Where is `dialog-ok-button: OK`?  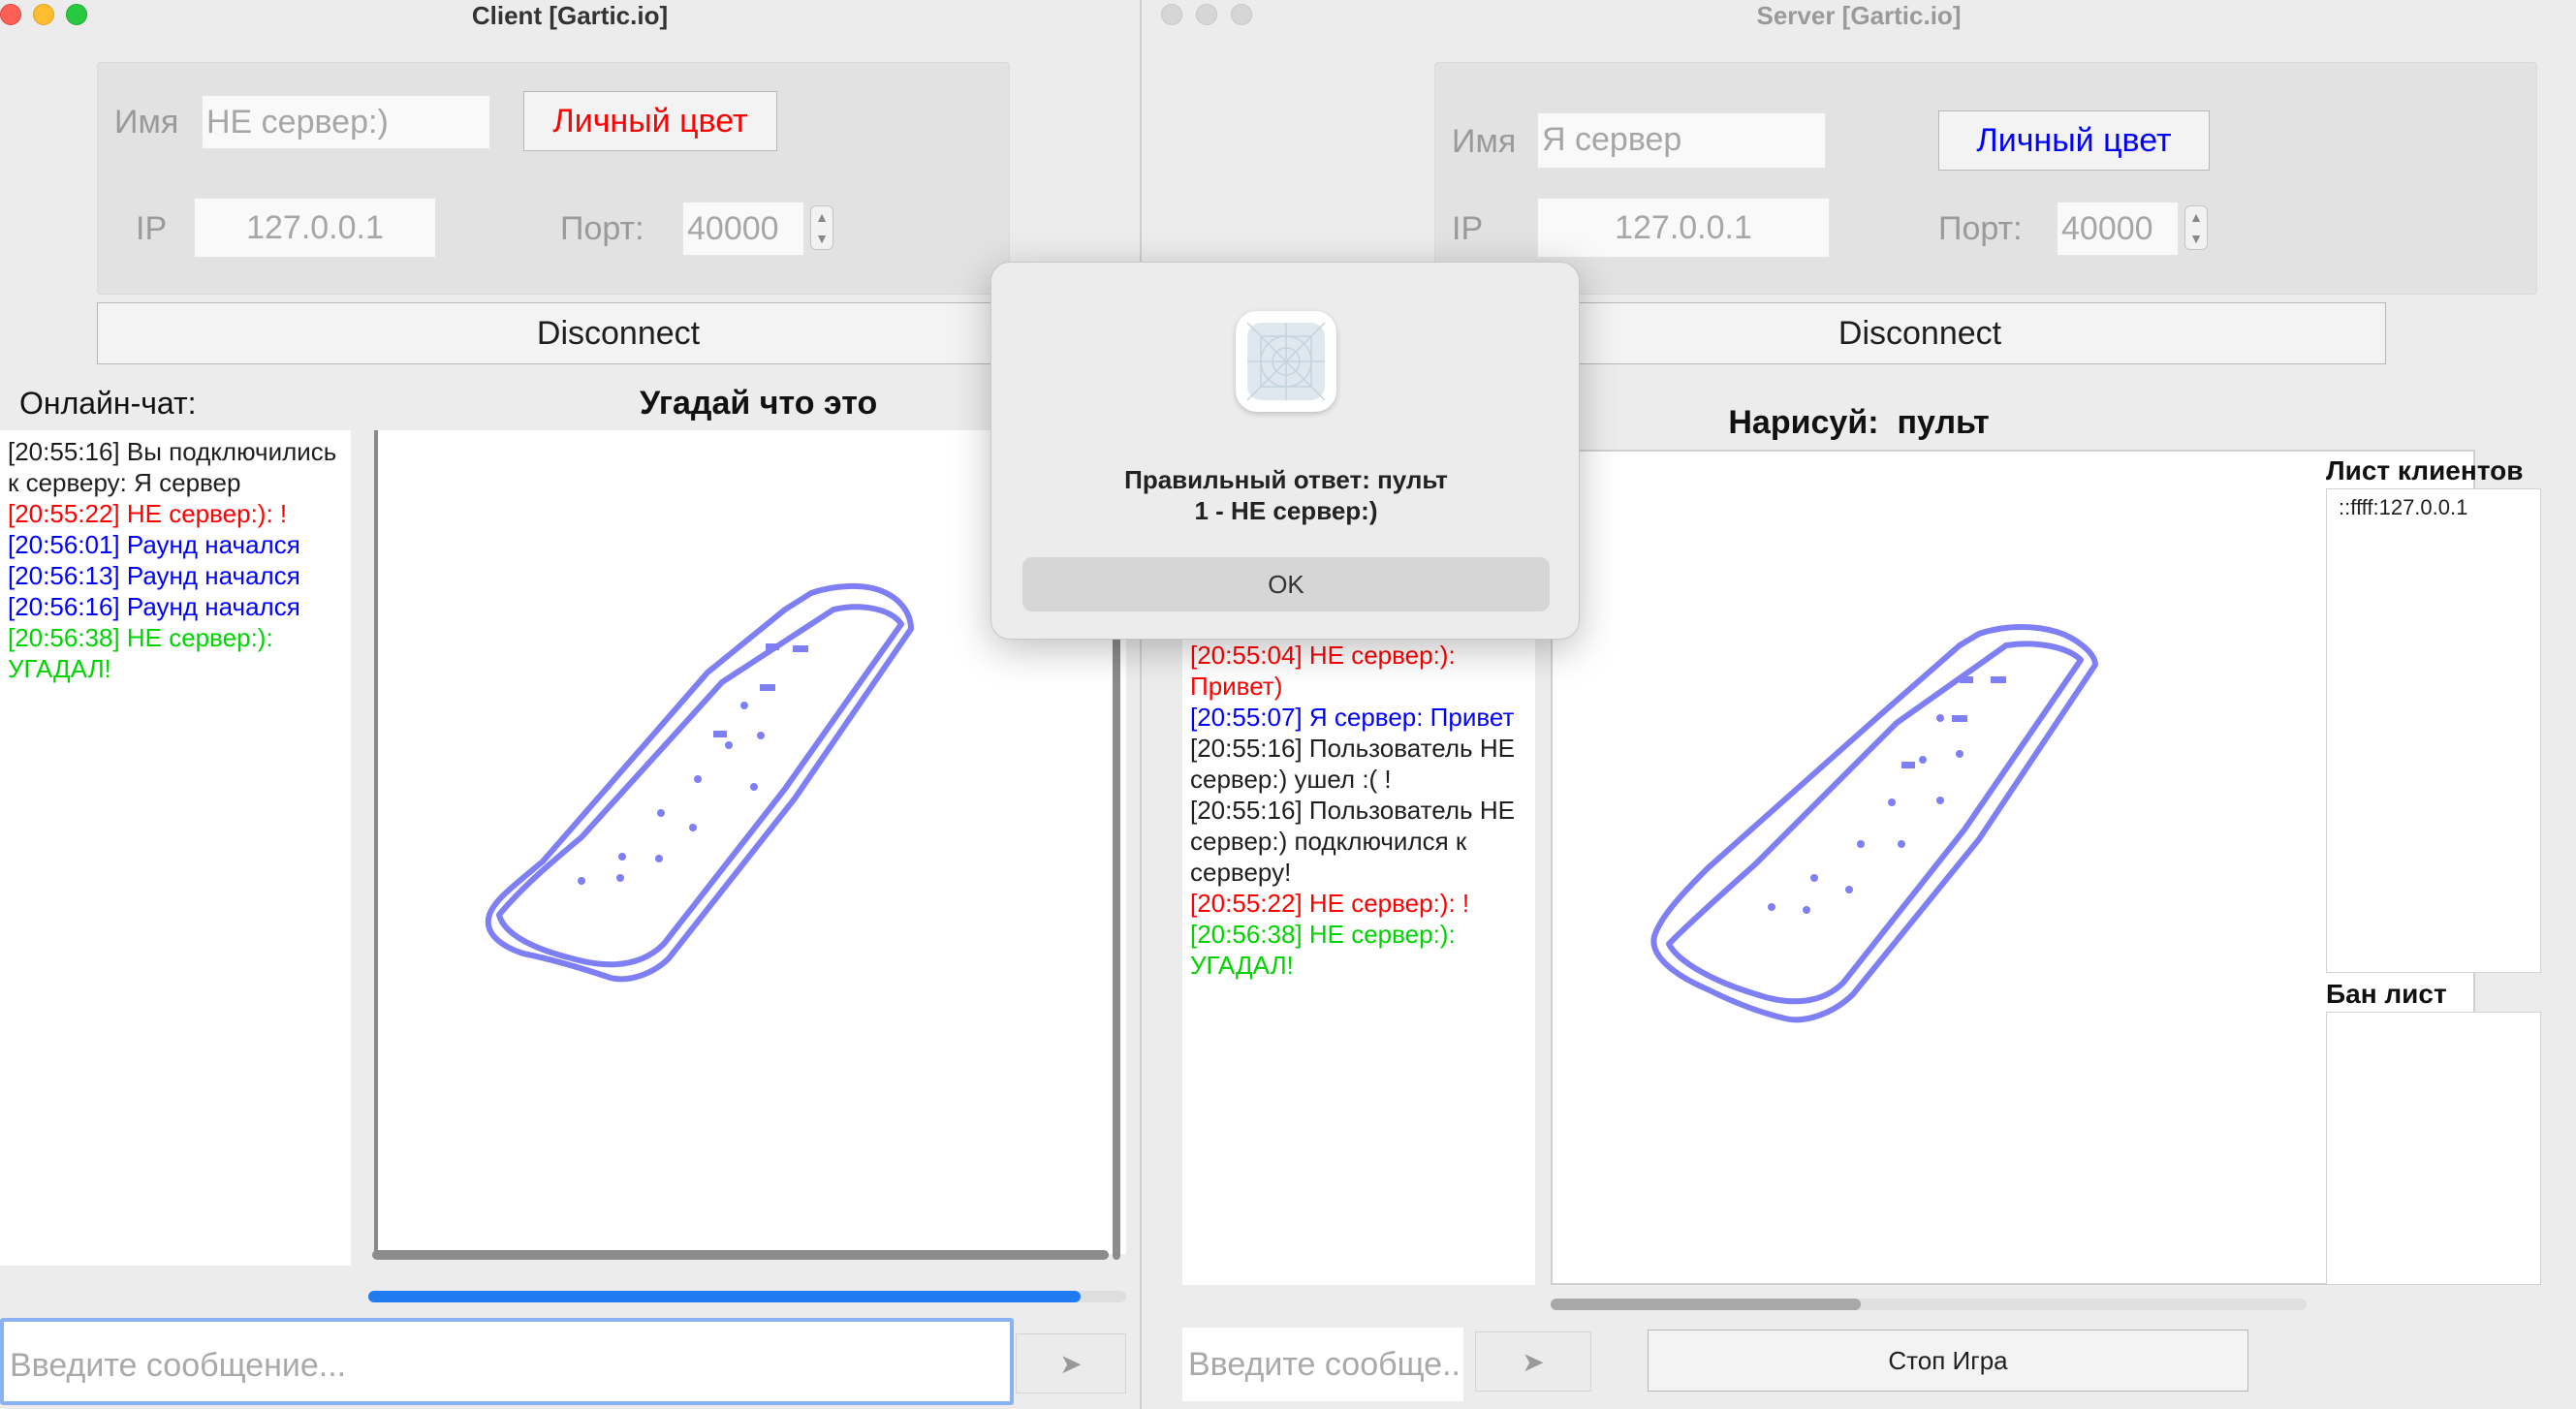 dialog-ok-button: OK is located at coordinates (1286, 584).